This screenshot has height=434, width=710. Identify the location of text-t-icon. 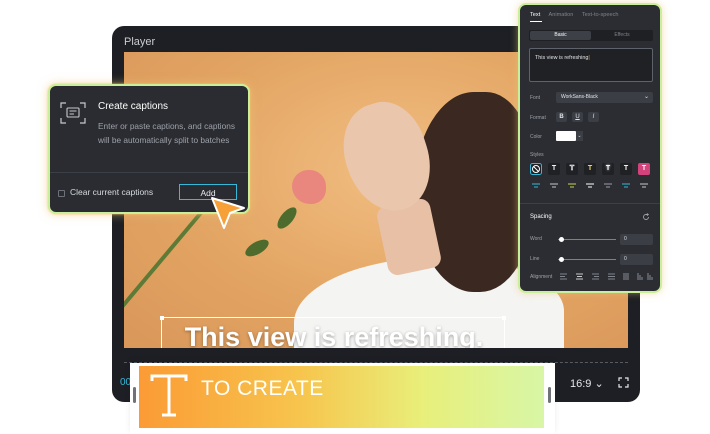
(169, 395).